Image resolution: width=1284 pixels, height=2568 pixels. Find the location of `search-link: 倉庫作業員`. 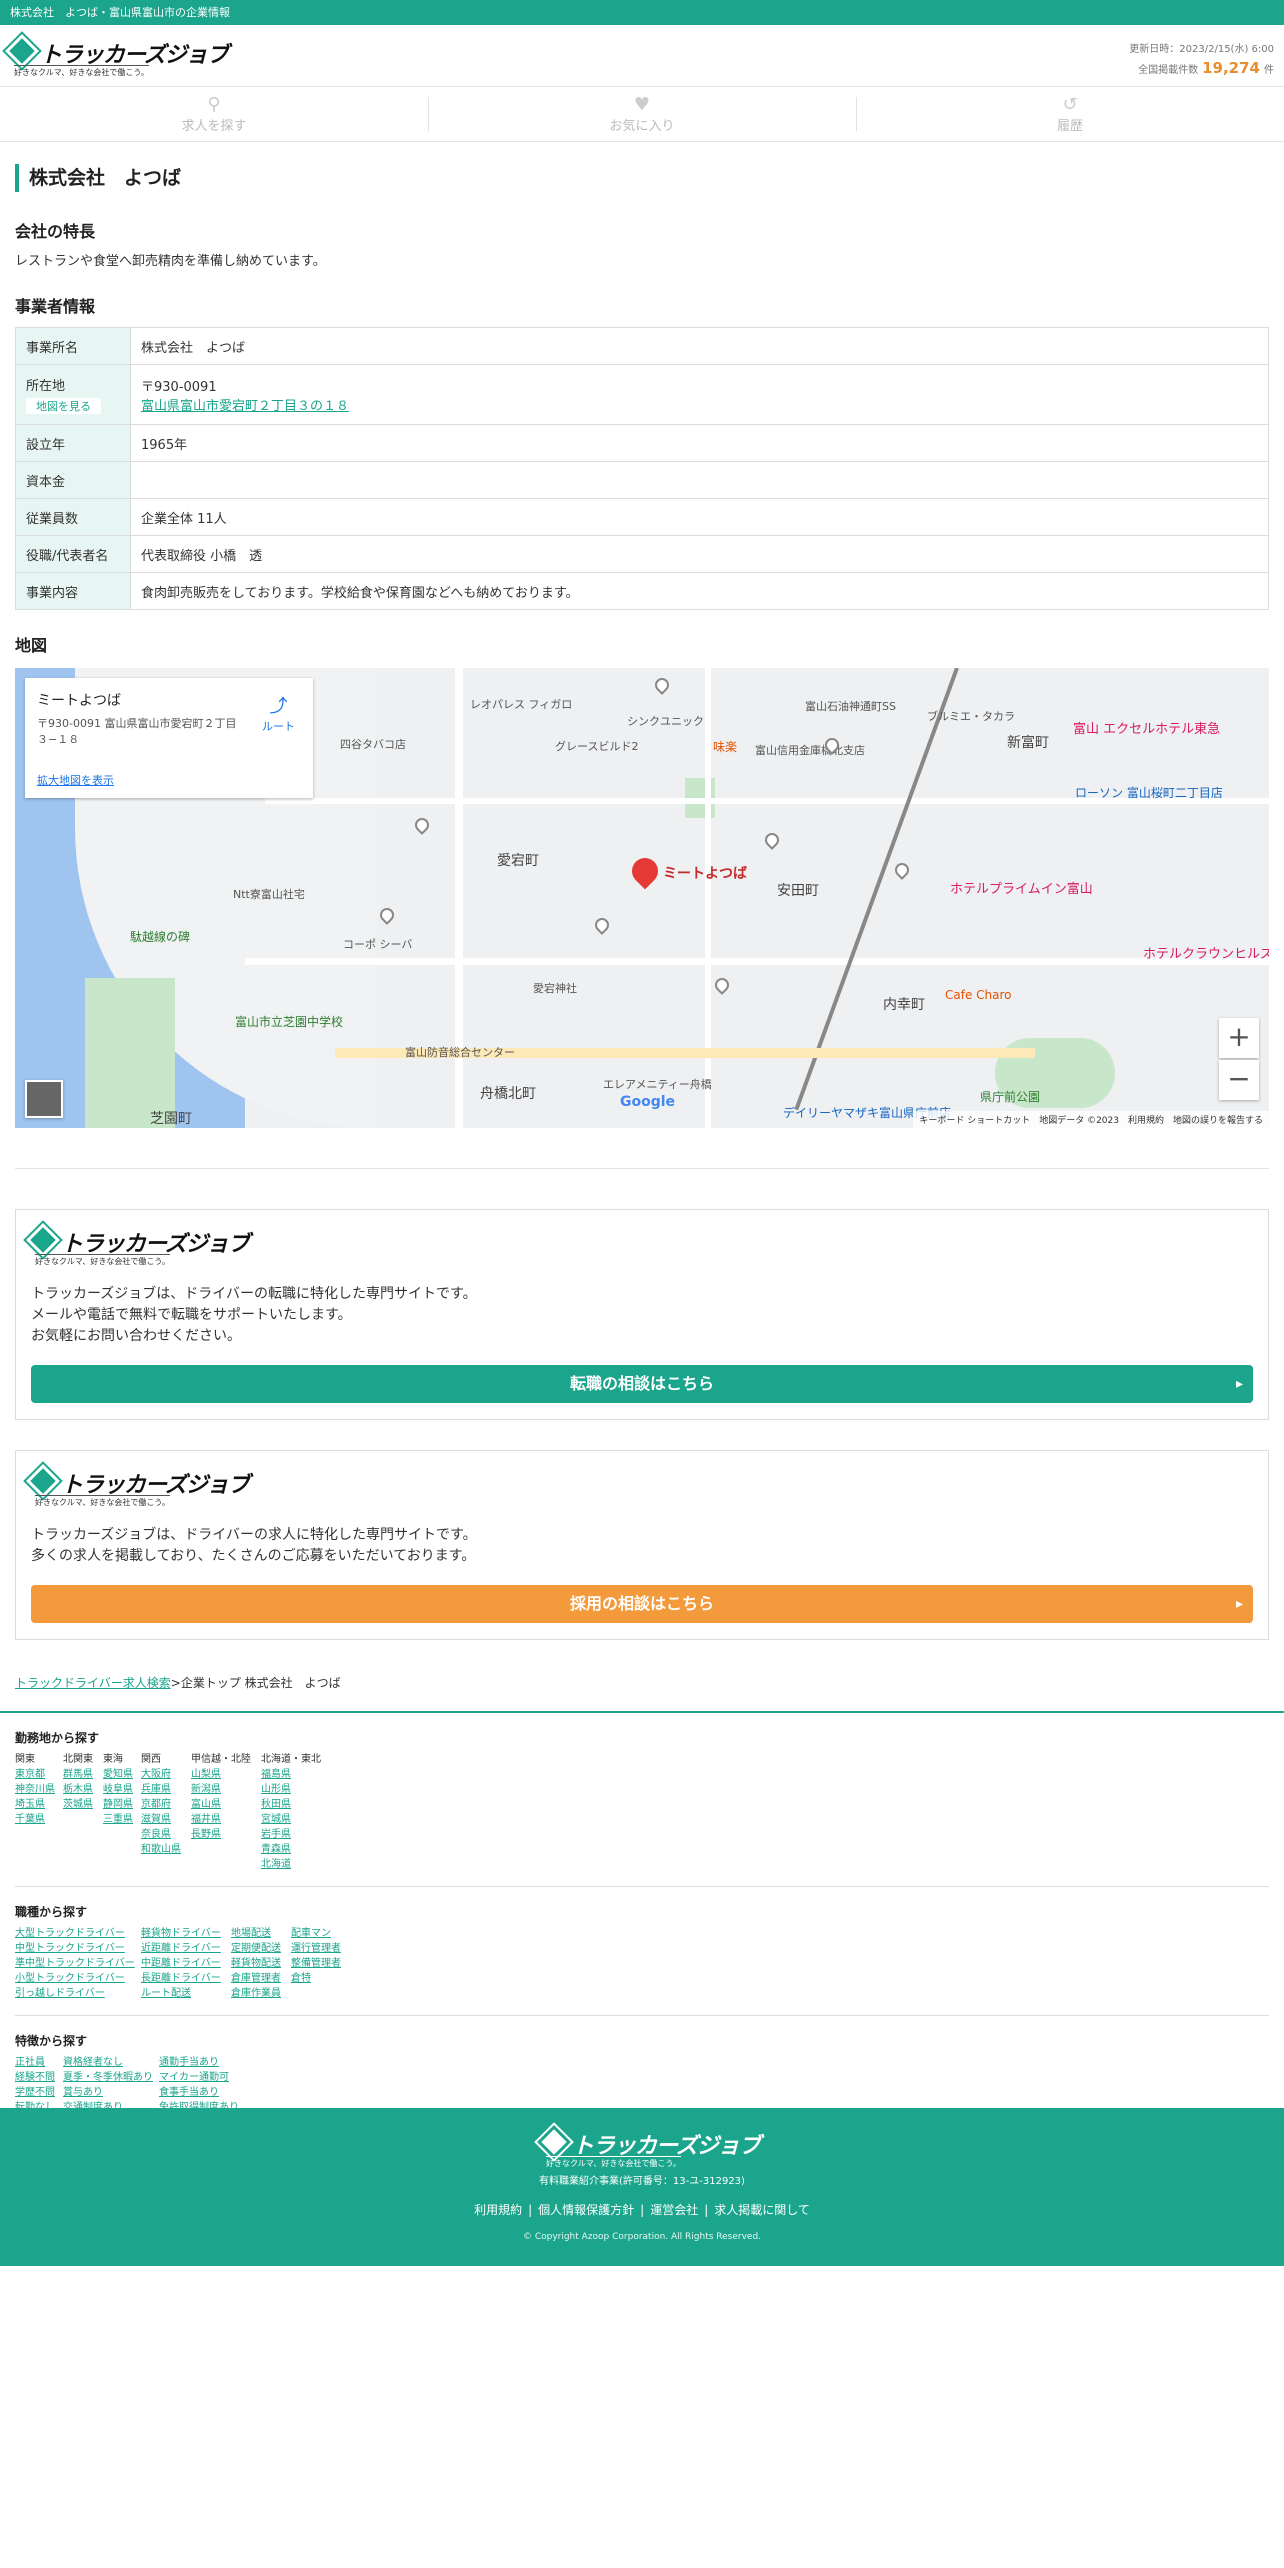

search-link: 倉庫作業員 is located at coordinates (261, 1993).